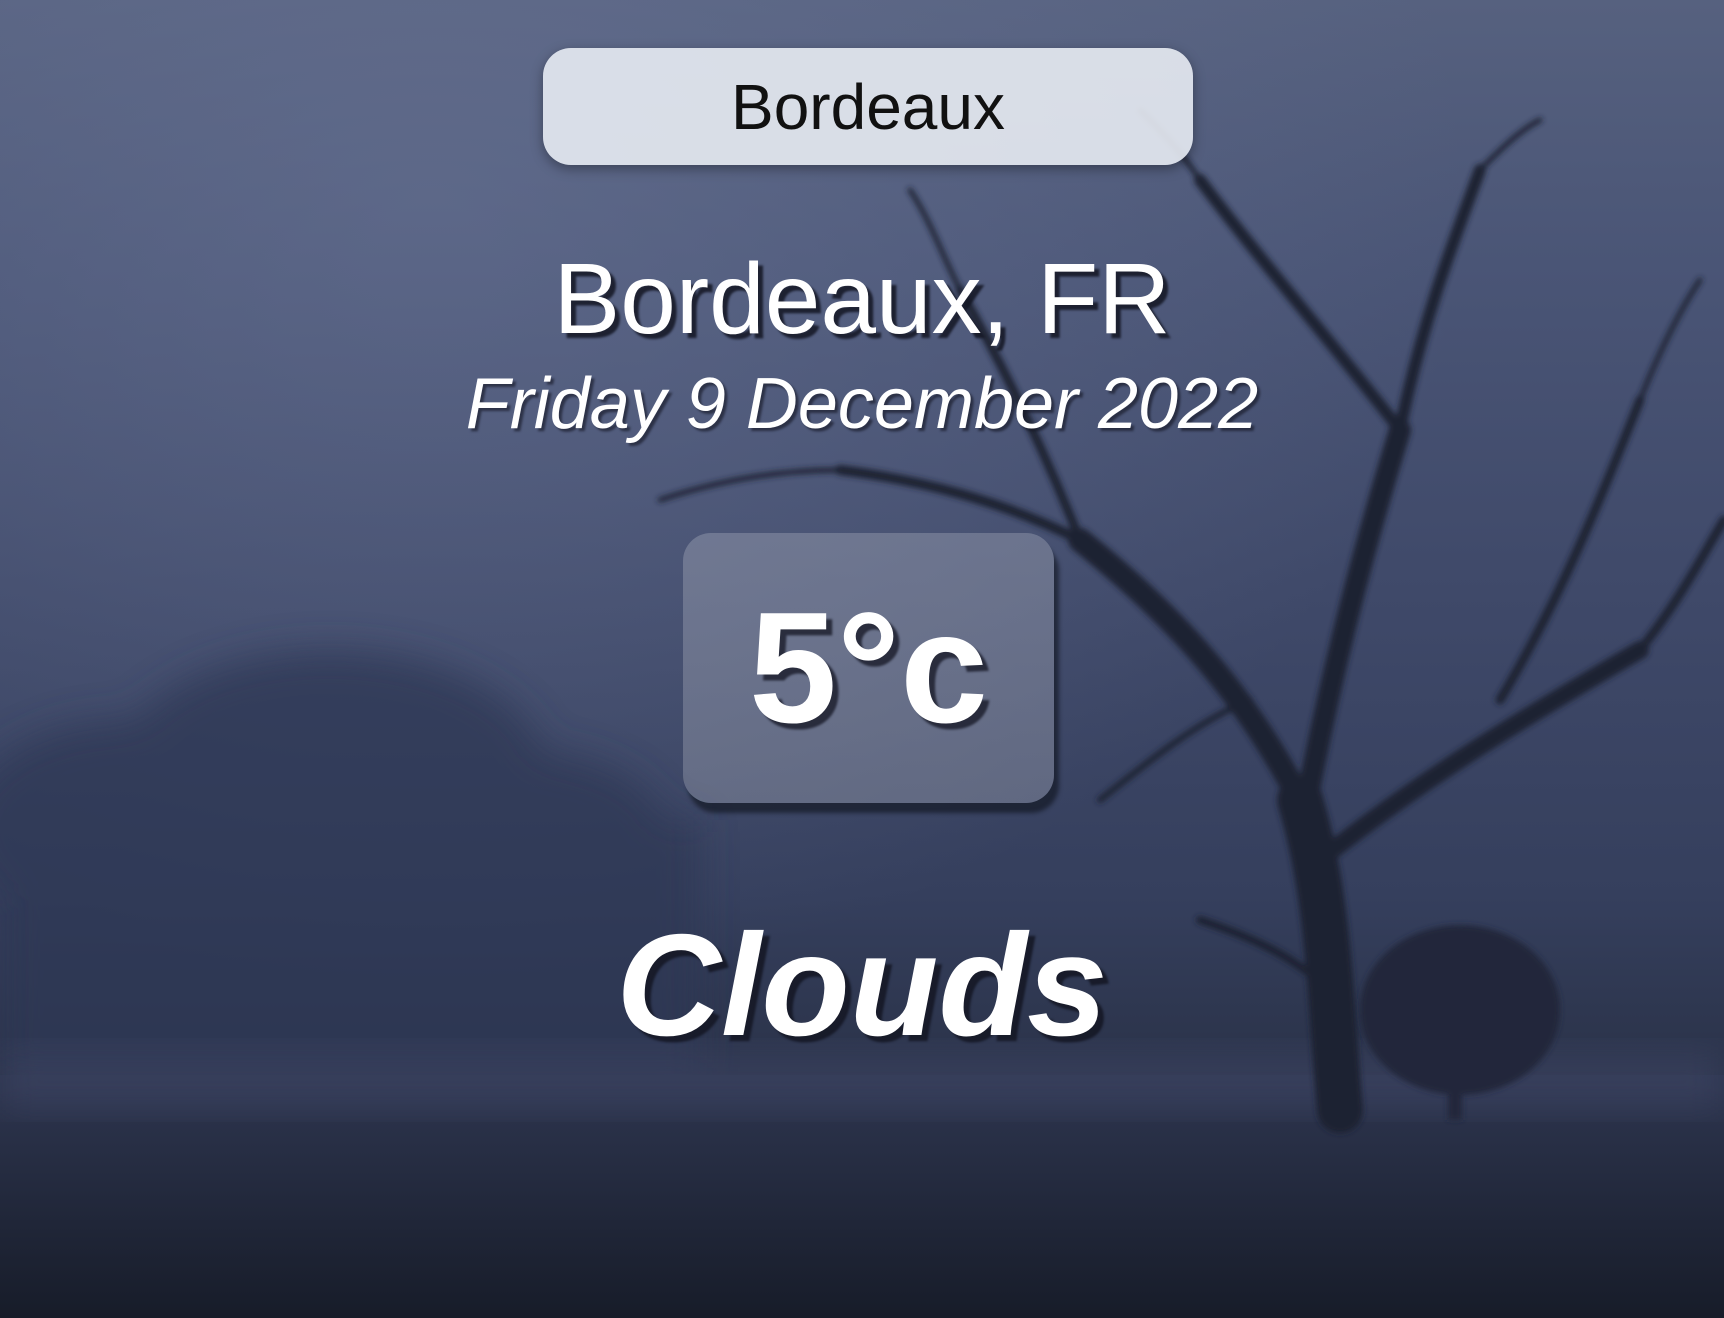 The width and height of the screenshot is (1724, 1318). What do you see at coordinates (862, 404) in the screenshot?
I see `current-date: Friday 9 December 2022` at bounding box center [862, 404].